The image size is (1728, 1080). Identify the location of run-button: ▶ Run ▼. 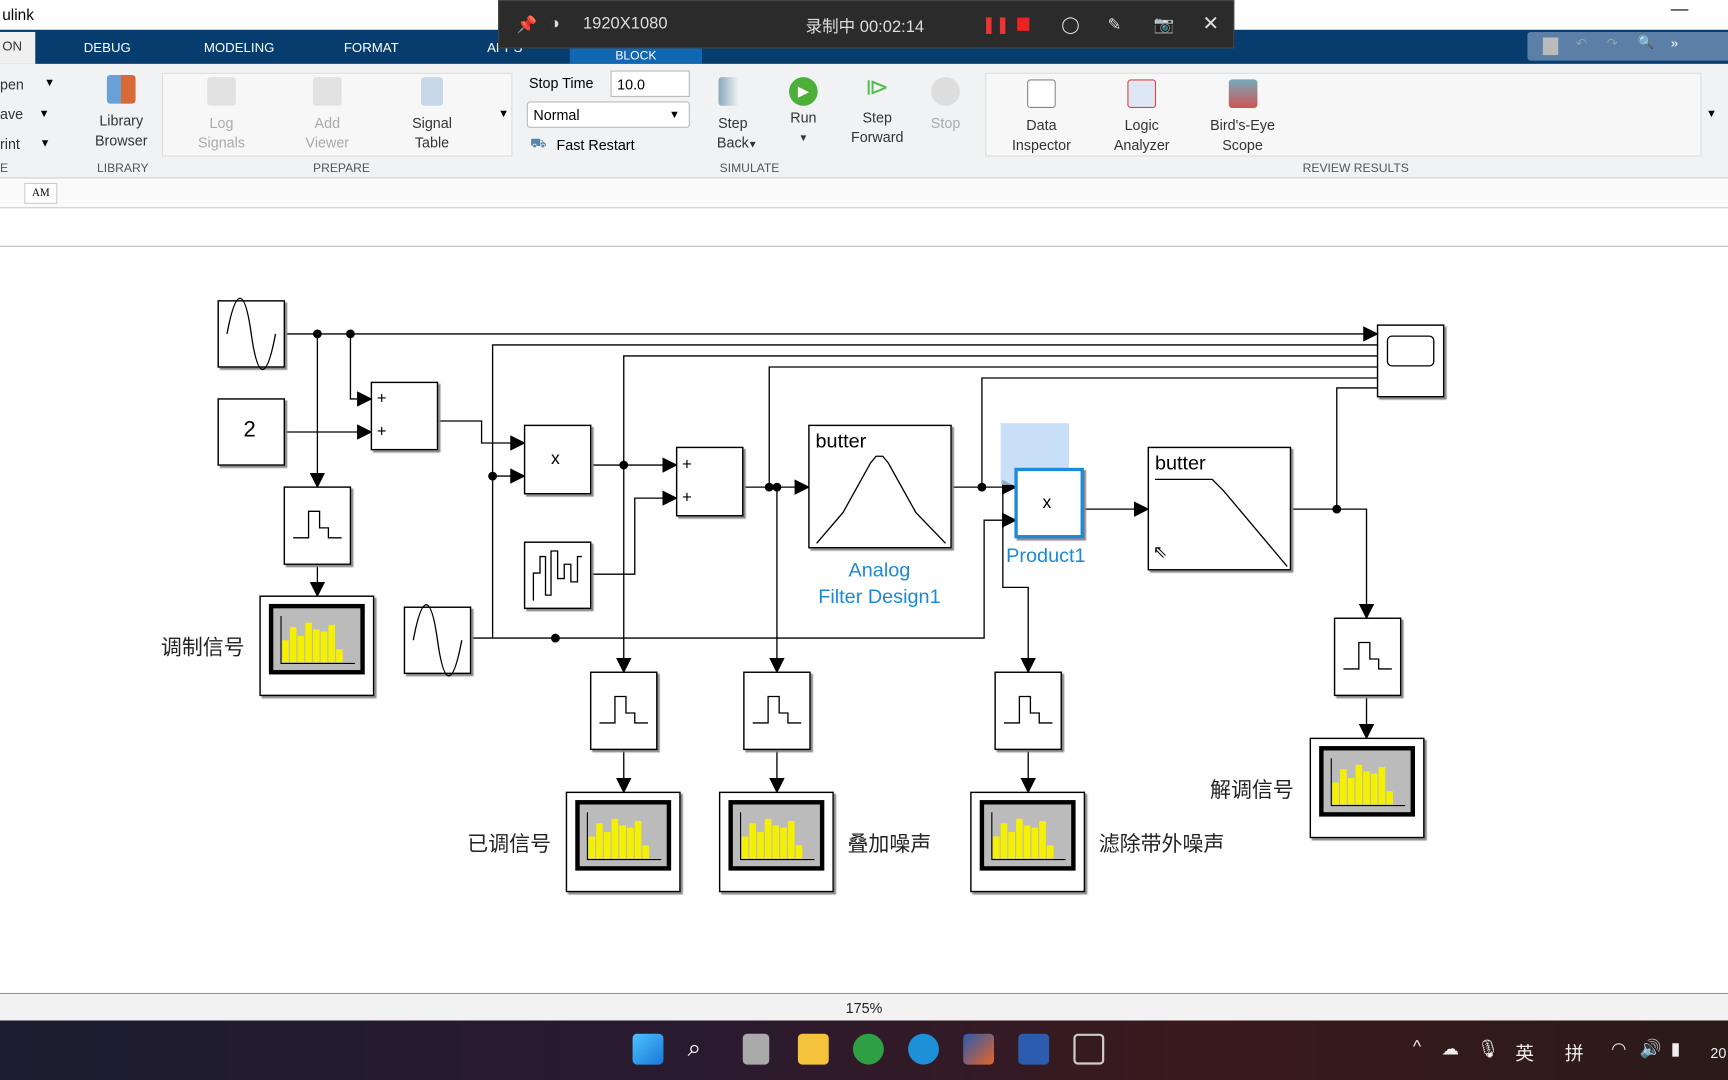
(803, 112).